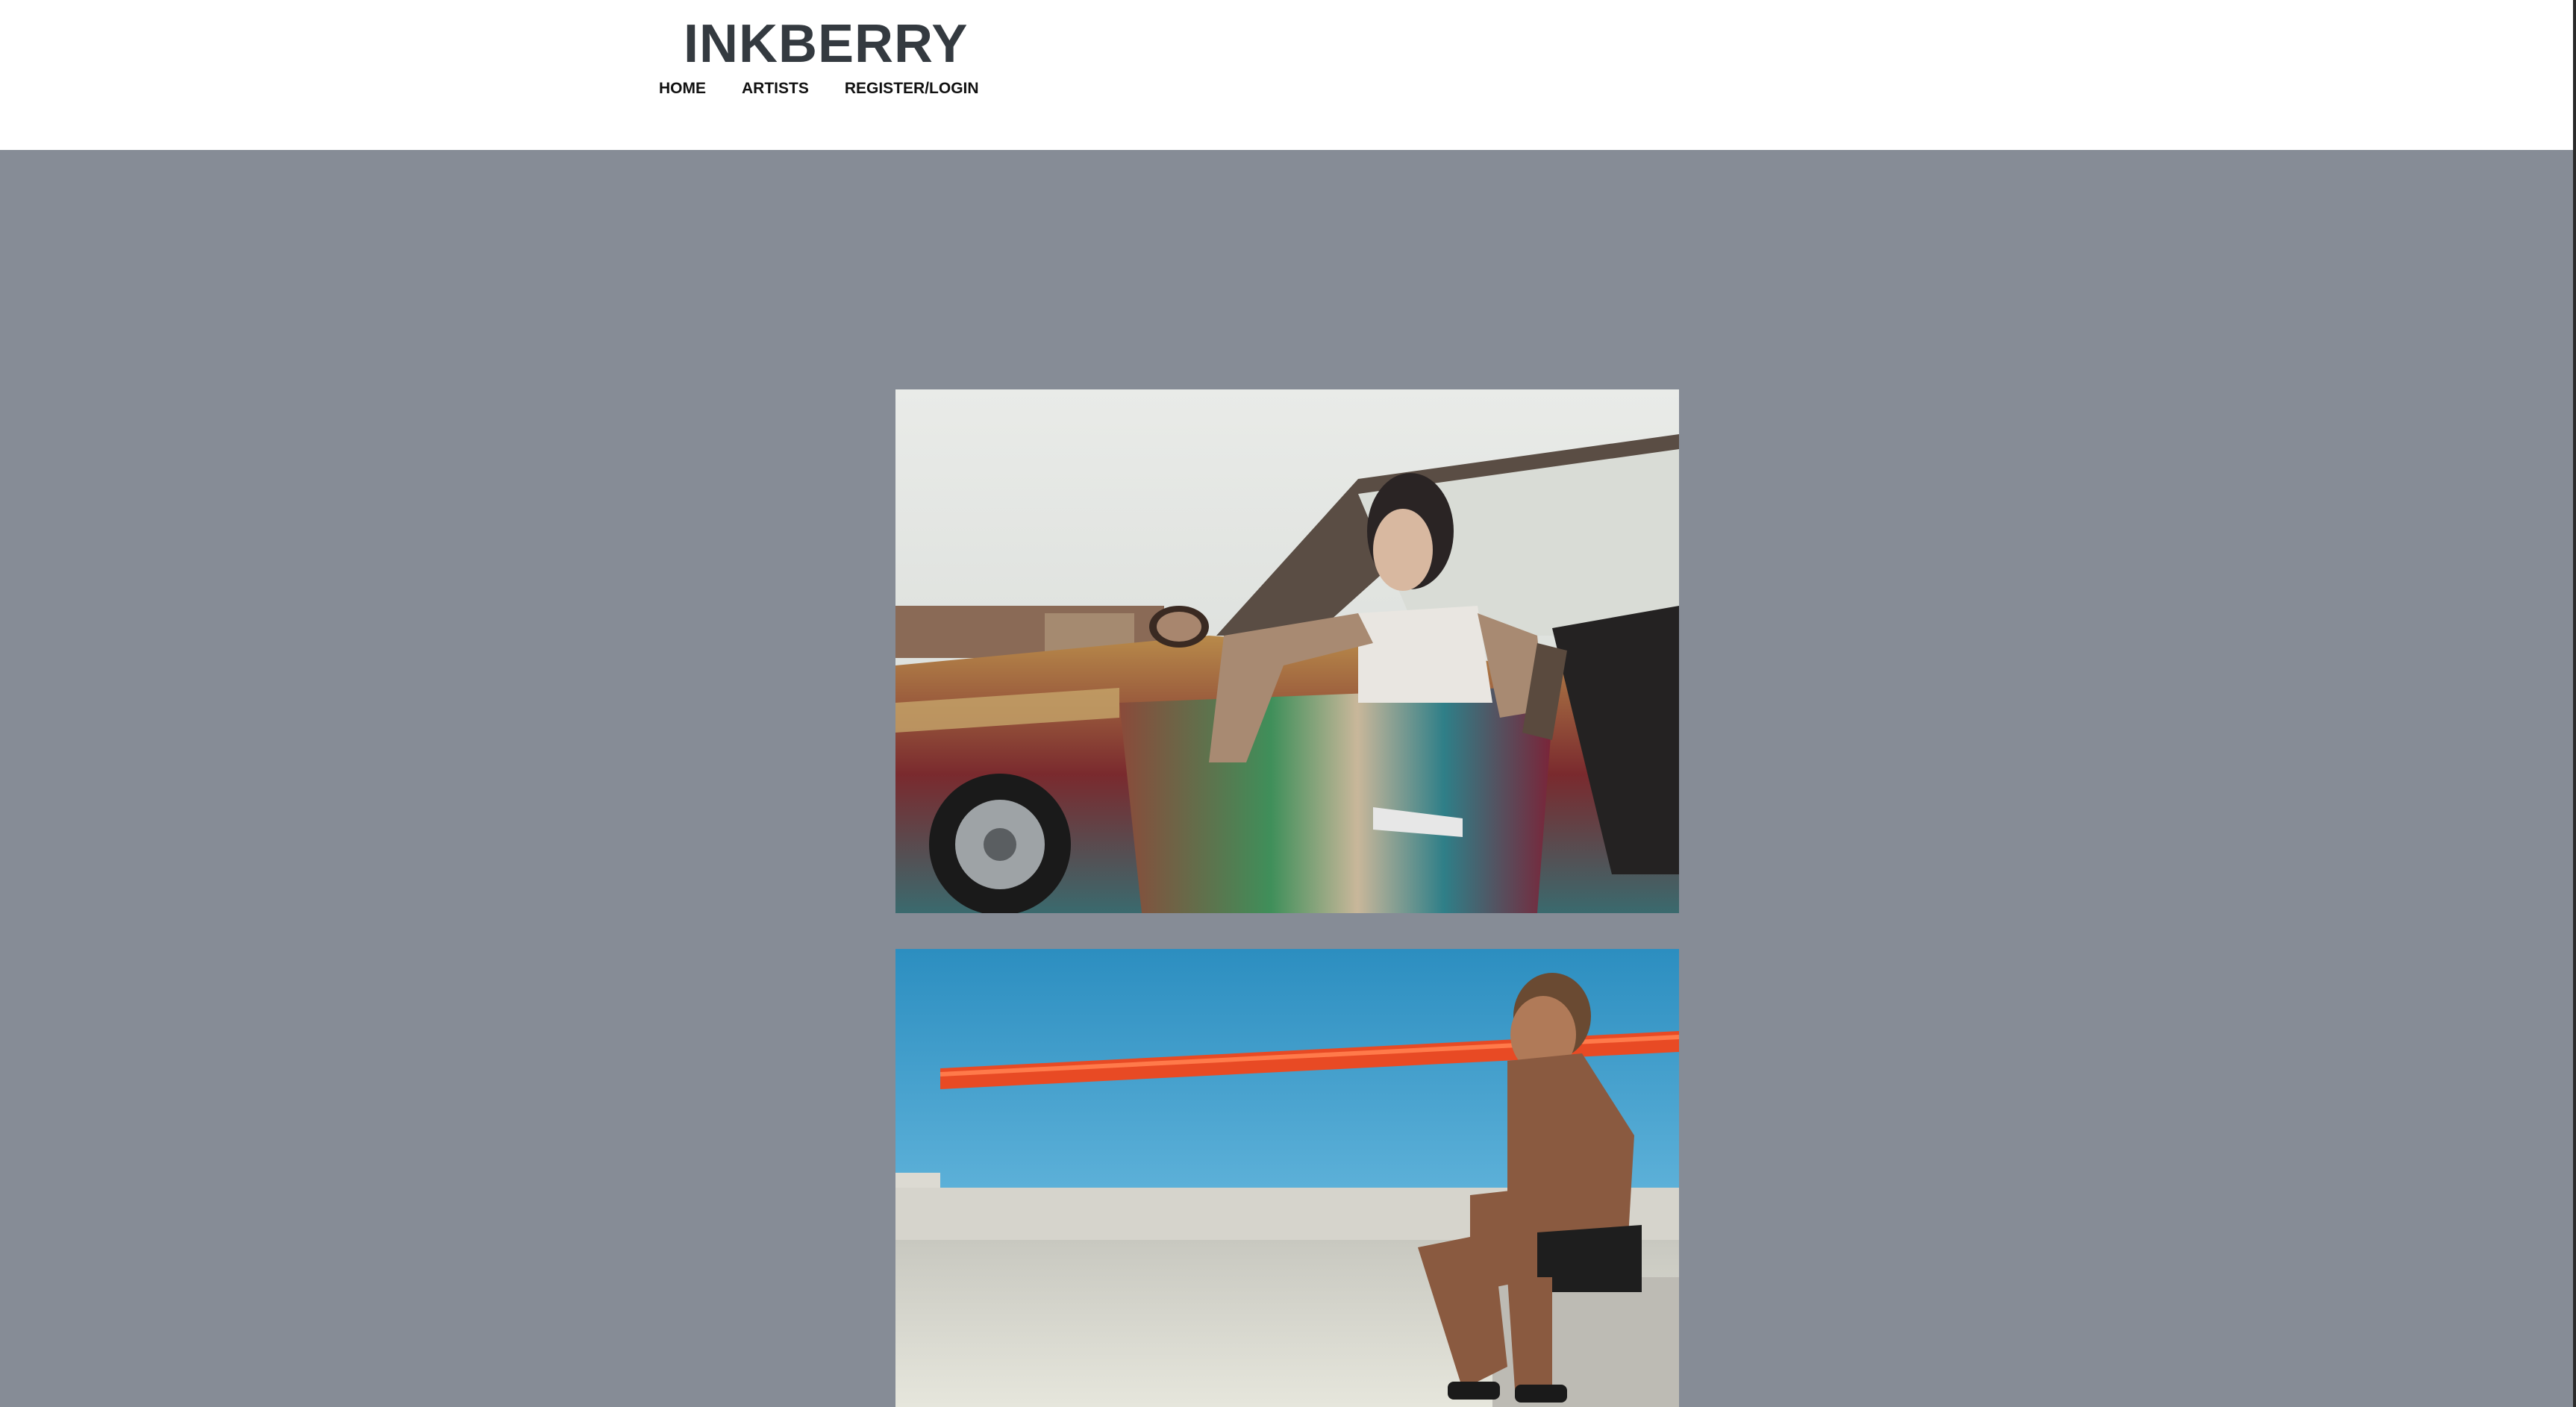 Image resolution: width=2576 pixels, height=1407 pixels. I want to click on gallery-photo-sea, so click(1287, 1178).